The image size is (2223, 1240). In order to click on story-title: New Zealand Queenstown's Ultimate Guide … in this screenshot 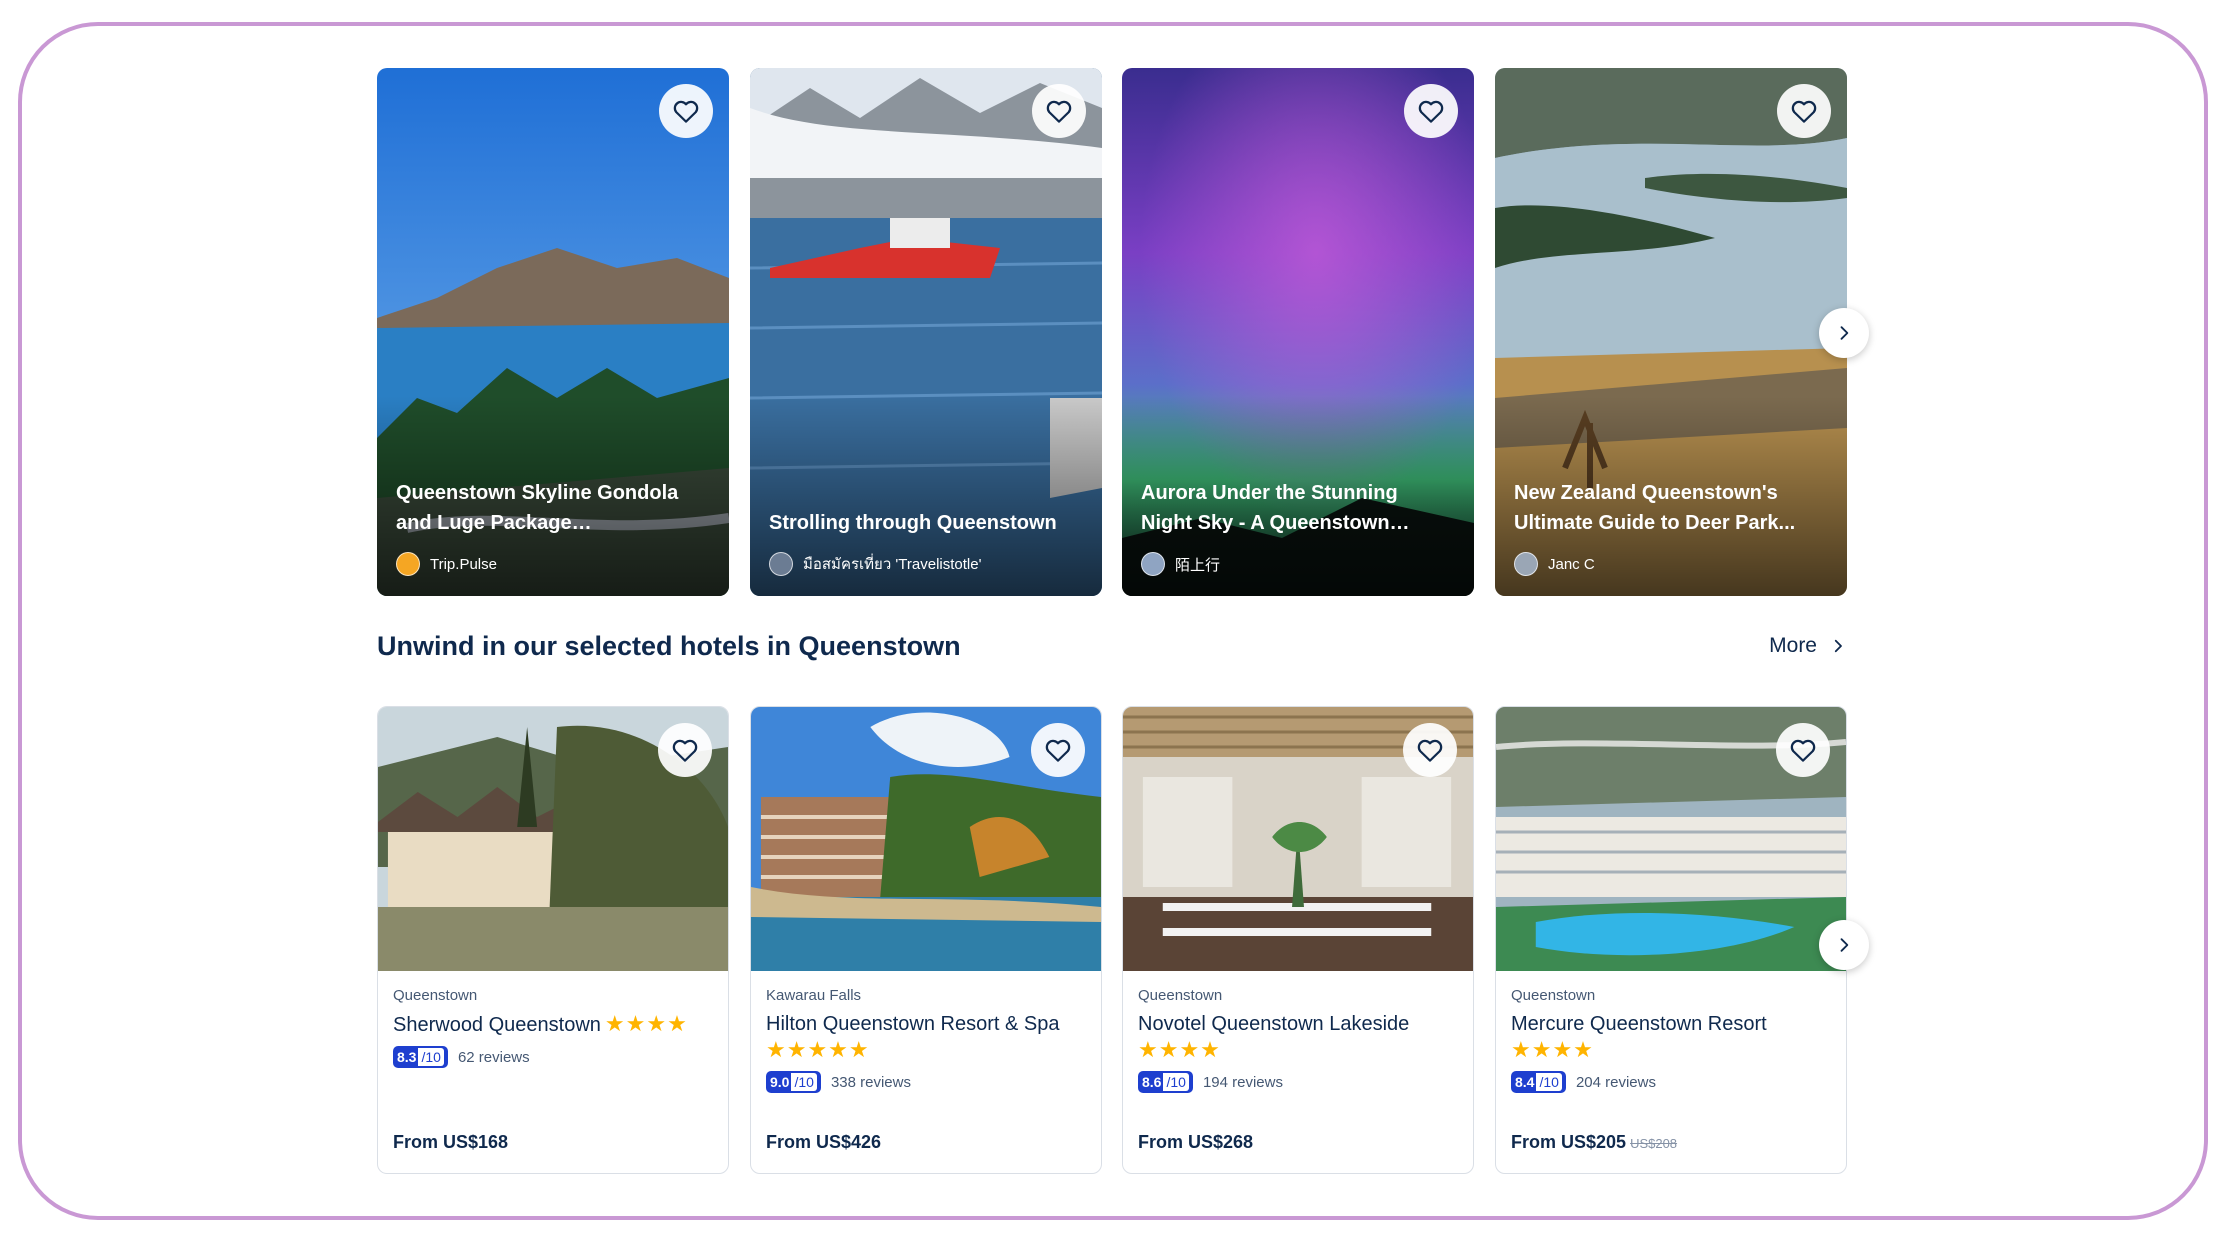, I will do `click(1668, 508)`.